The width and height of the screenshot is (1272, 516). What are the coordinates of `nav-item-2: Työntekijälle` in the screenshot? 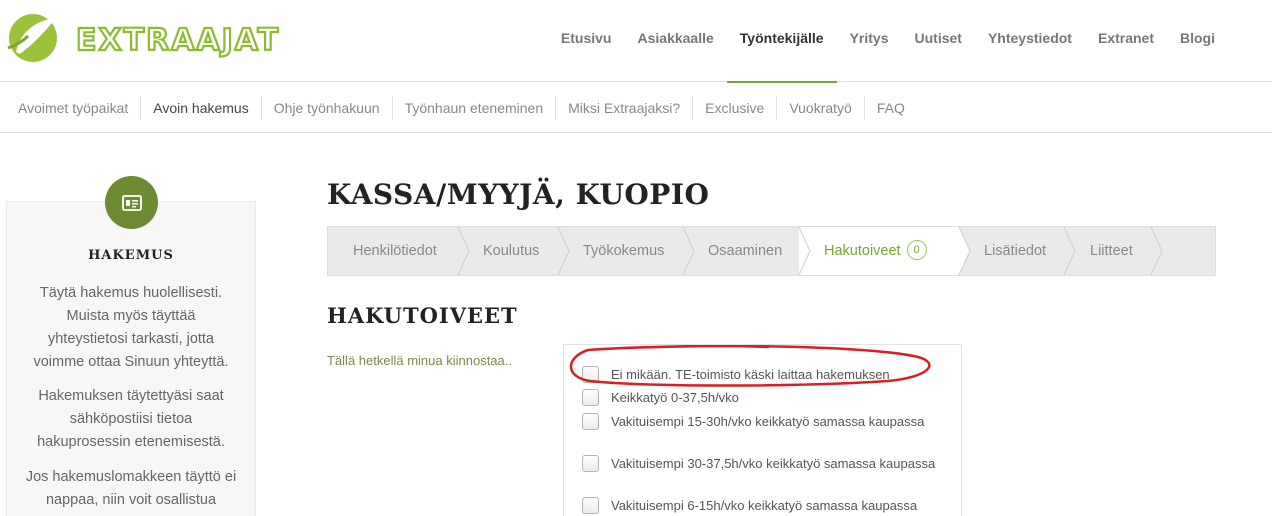 It's located at (781, 41).